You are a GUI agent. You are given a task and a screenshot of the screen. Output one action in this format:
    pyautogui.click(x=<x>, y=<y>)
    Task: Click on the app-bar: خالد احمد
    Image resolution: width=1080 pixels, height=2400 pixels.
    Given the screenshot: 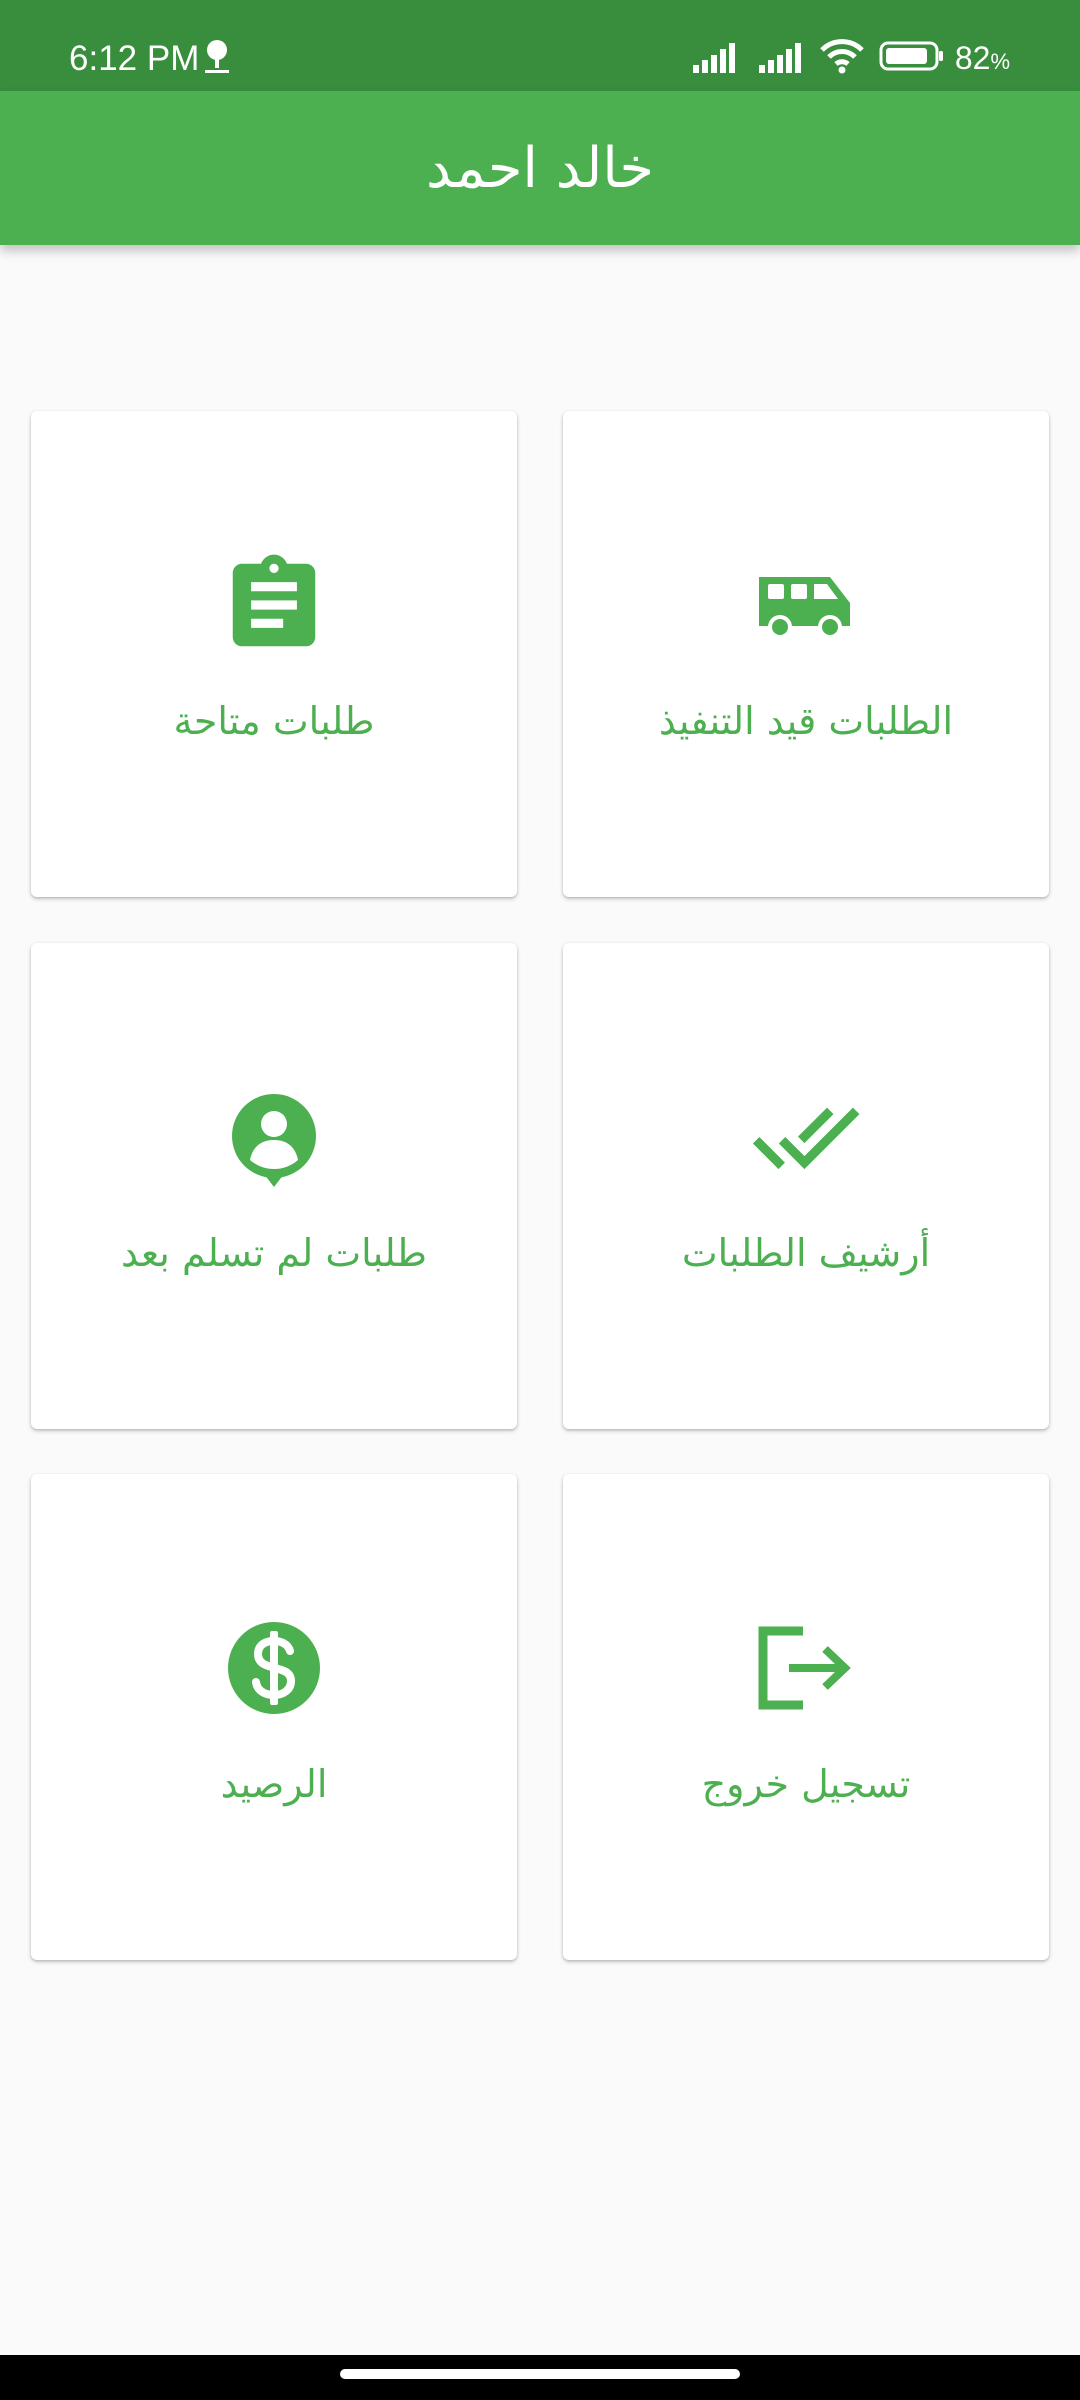 What is the action you would take?
    pyautogui.click(x=540, y=168)
    